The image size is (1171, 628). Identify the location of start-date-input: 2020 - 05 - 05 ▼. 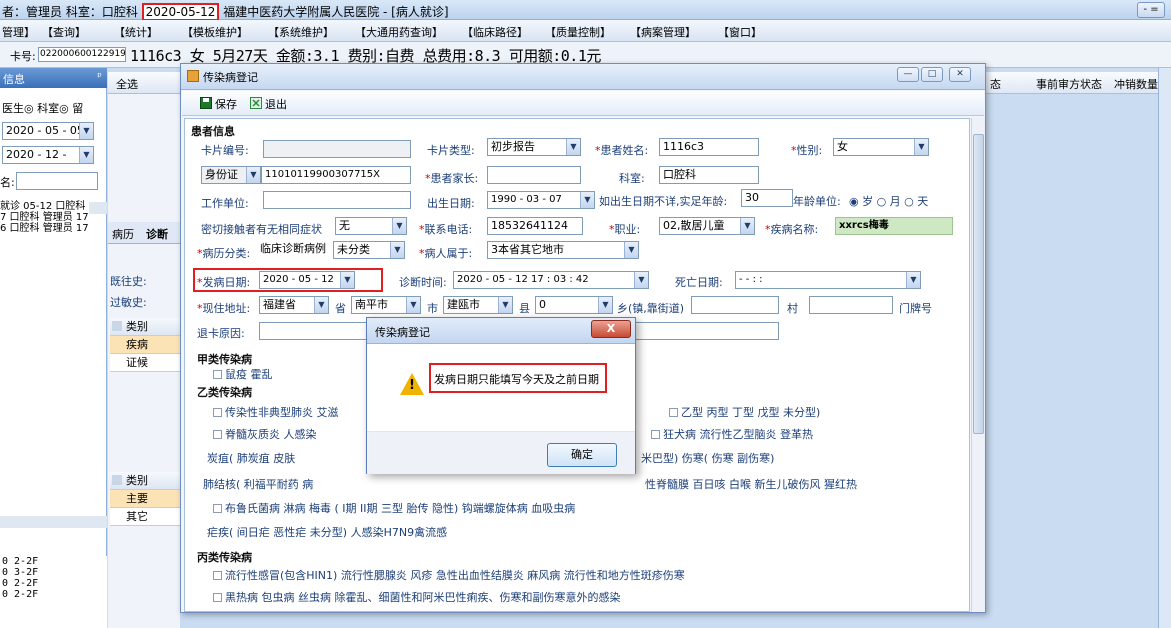
(48, 131).